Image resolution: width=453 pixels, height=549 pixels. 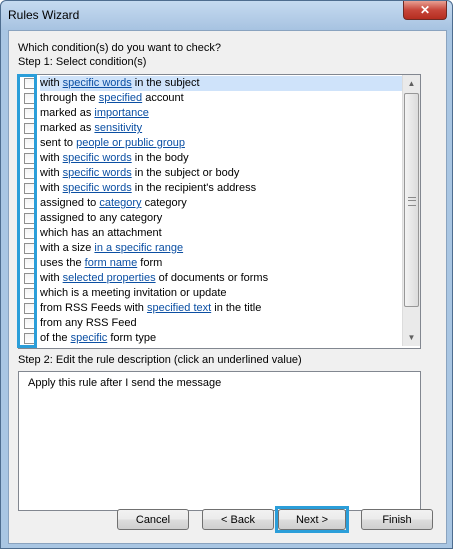 I want to click on close-button: ✕, so click(x=425, y=10).